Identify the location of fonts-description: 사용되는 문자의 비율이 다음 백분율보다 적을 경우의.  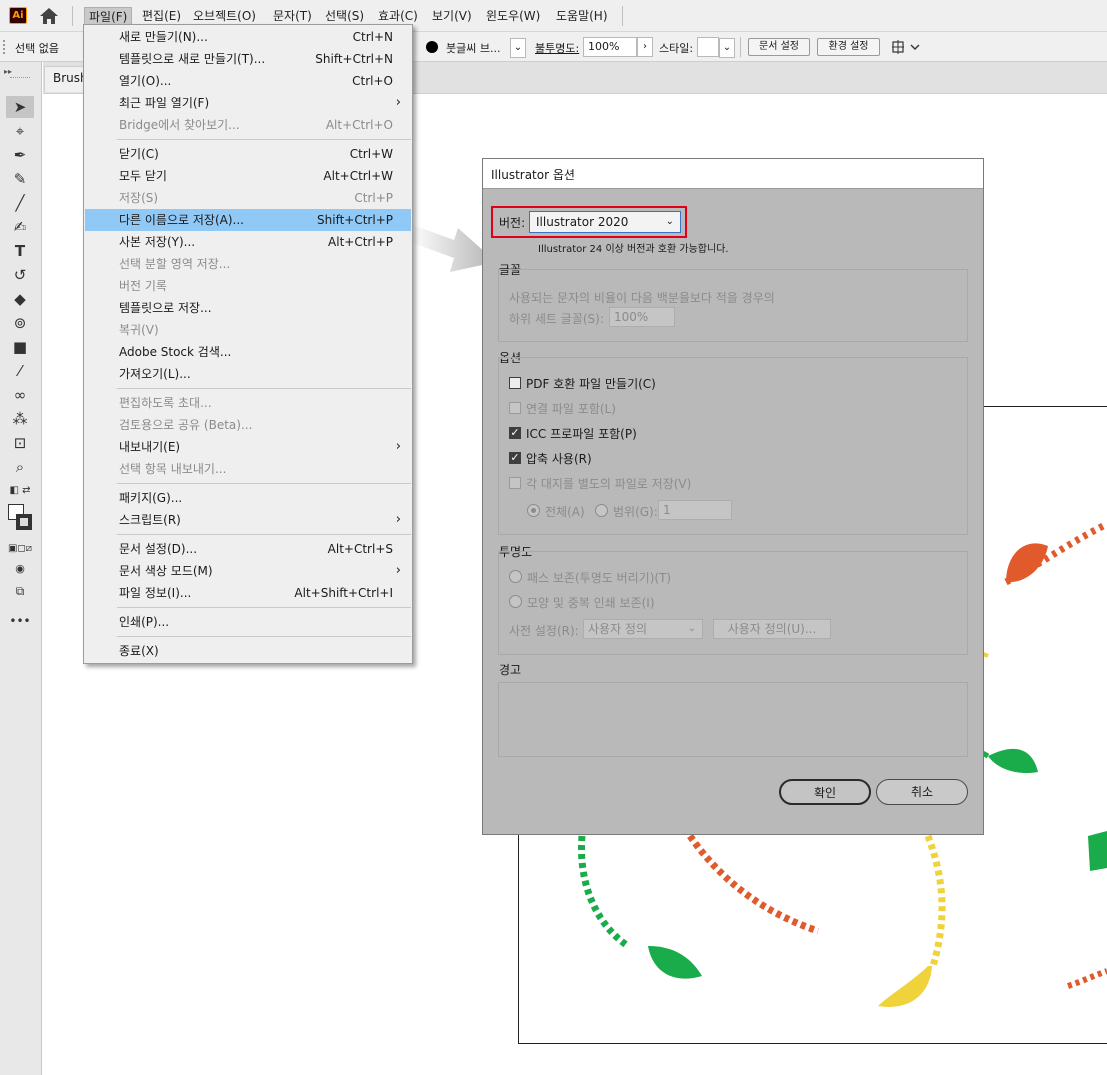
(642, 298).